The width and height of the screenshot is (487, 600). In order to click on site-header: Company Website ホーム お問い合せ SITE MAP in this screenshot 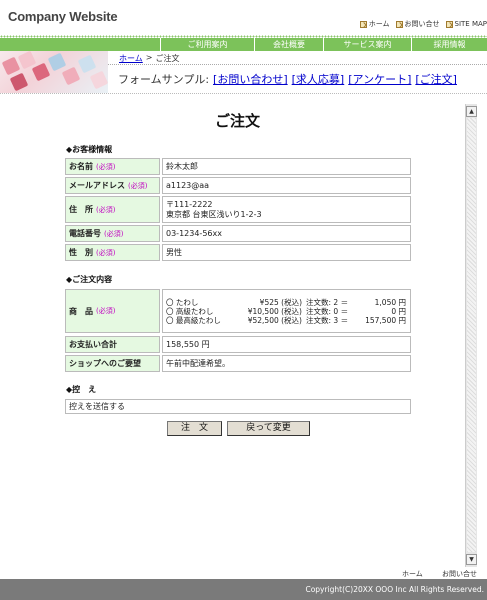, I will do `click(243, 19)`.